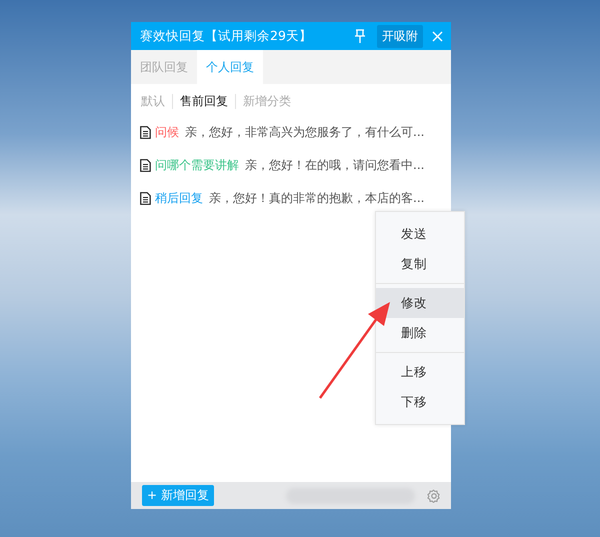 The height and width of the screenshot is (537, 600). Describe the element at coordinates (420, 402) in the screenshot. I see `menu-item: 下移` at that location.